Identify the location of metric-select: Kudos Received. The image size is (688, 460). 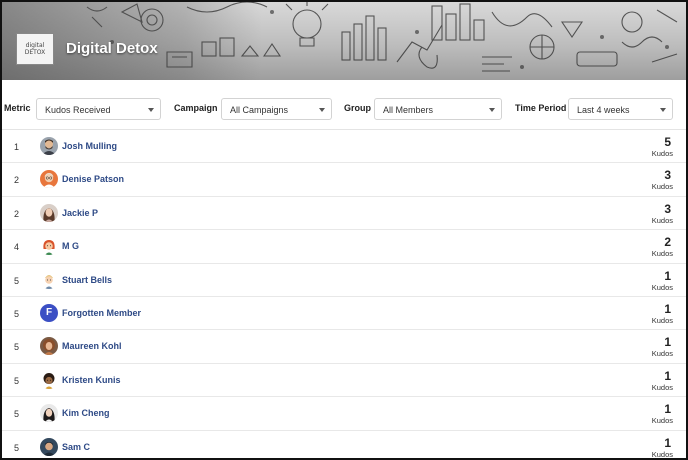
(98, 109).